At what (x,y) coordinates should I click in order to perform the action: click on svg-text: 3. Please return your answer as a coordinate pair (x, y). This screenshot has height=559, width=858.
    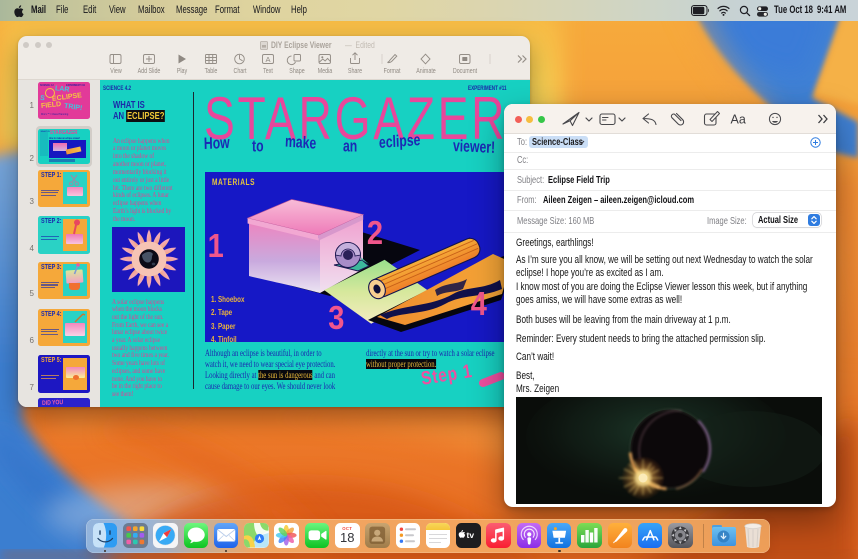
    Looking at the image, I should click on (336, 317).